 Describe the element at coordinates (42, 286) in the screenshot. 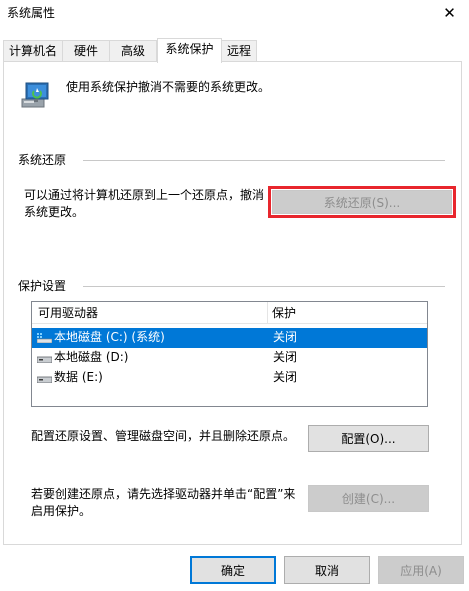

I see `protection-settings-heading: 保护设置` at that location.